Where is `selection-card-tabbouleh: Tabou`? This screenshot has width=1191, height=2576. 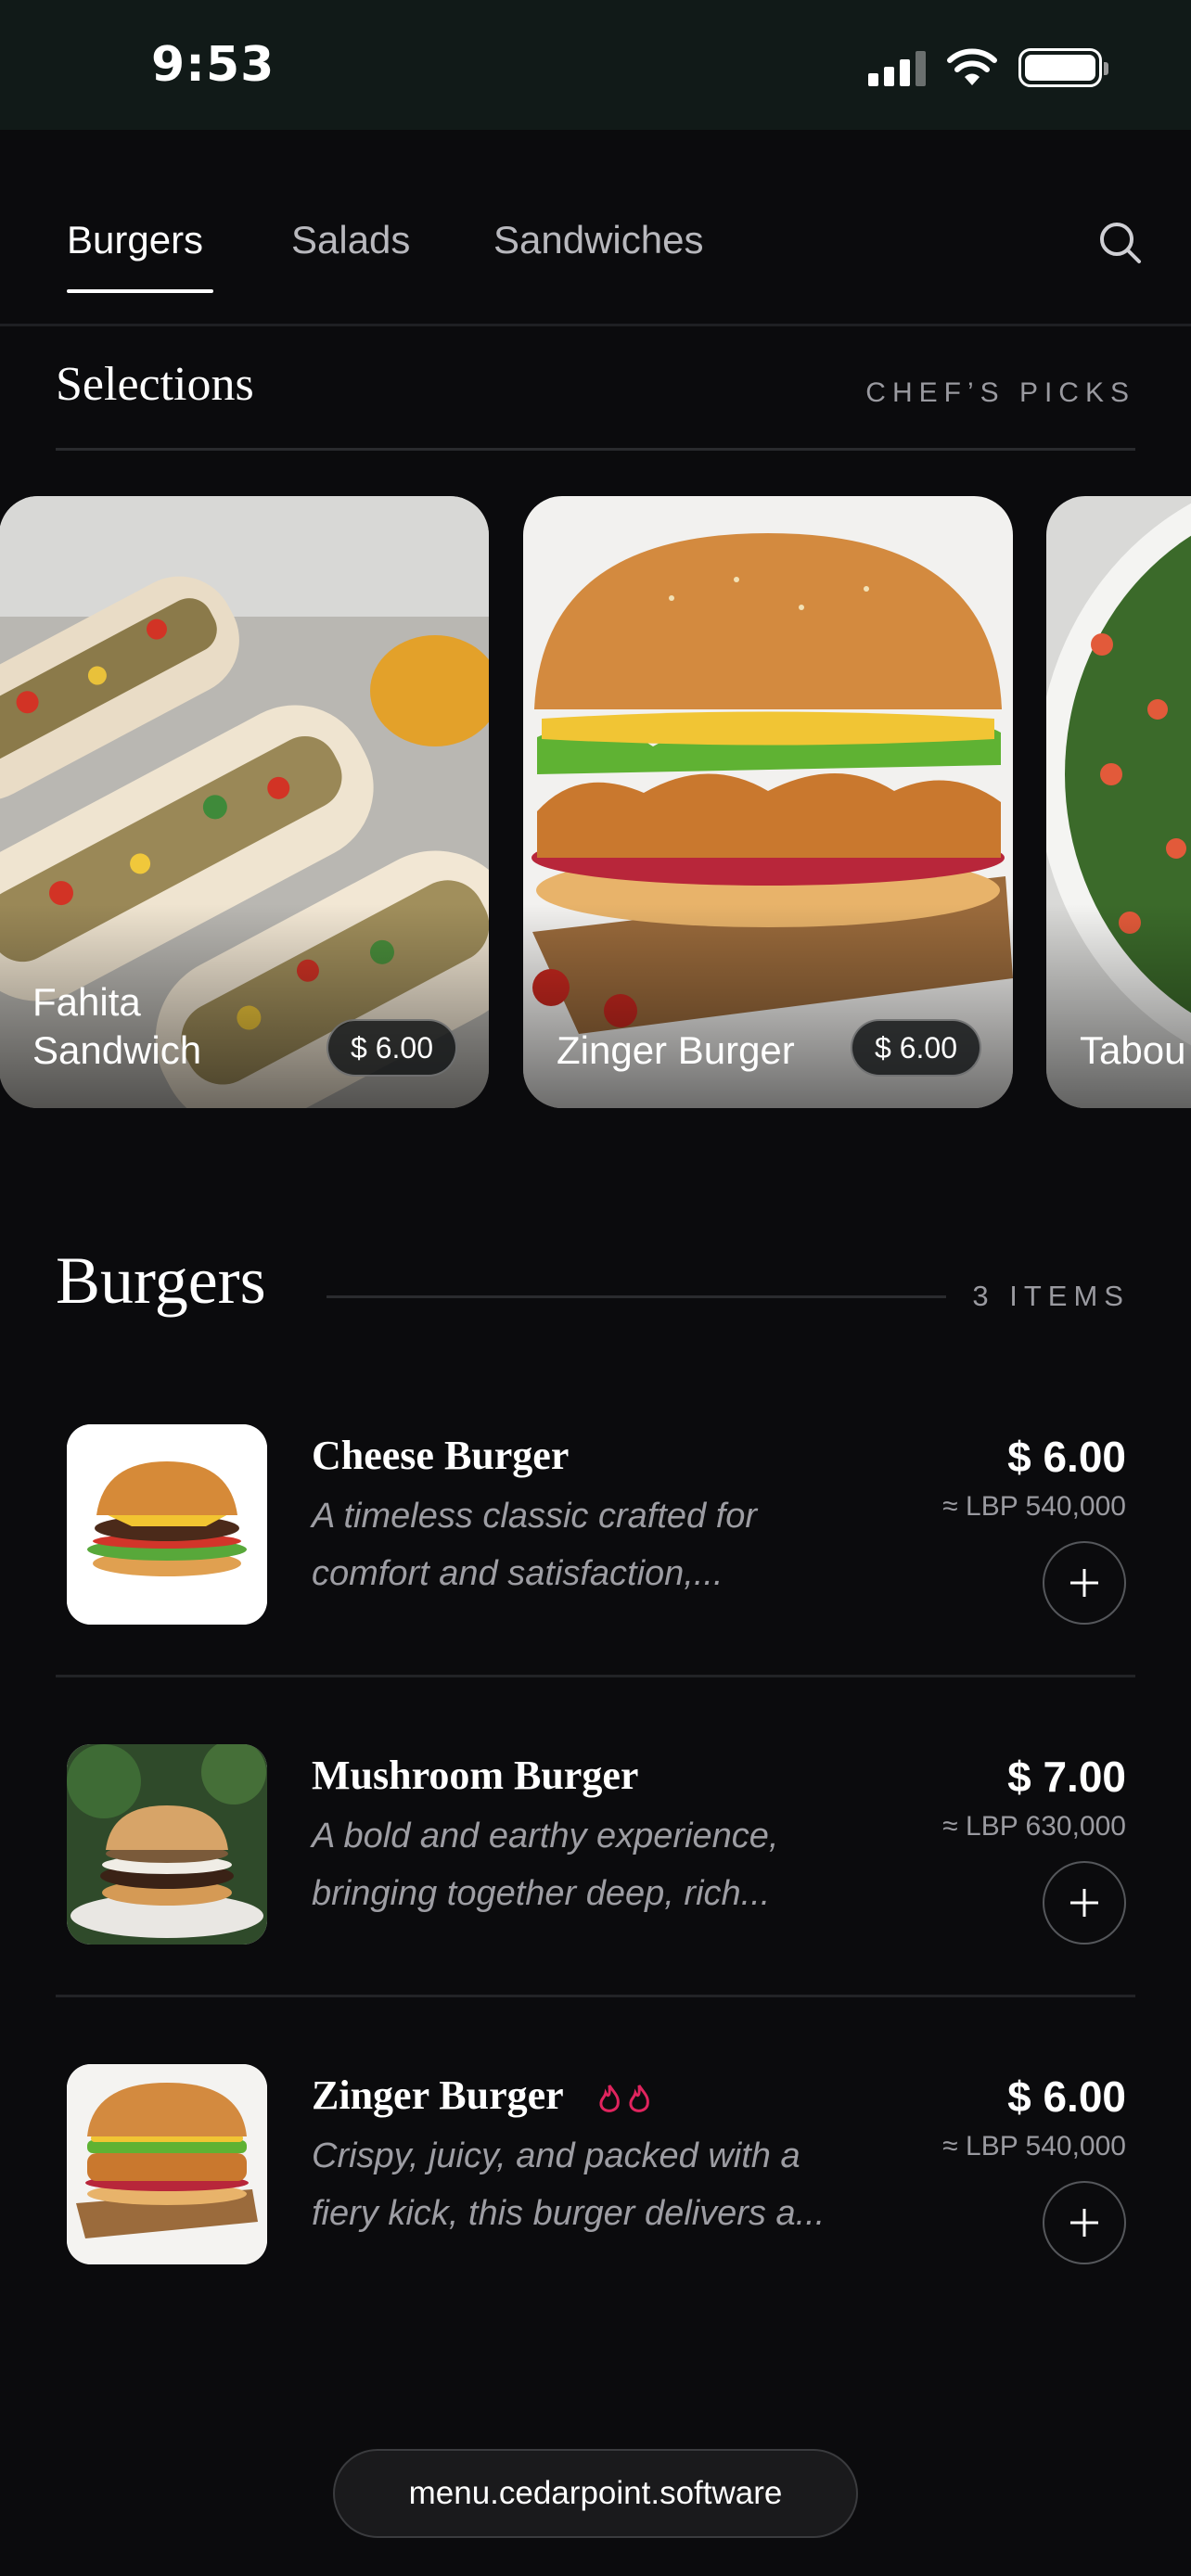 selection-card-tabbouleh: Tabou is located at coordinates (1118, 802).